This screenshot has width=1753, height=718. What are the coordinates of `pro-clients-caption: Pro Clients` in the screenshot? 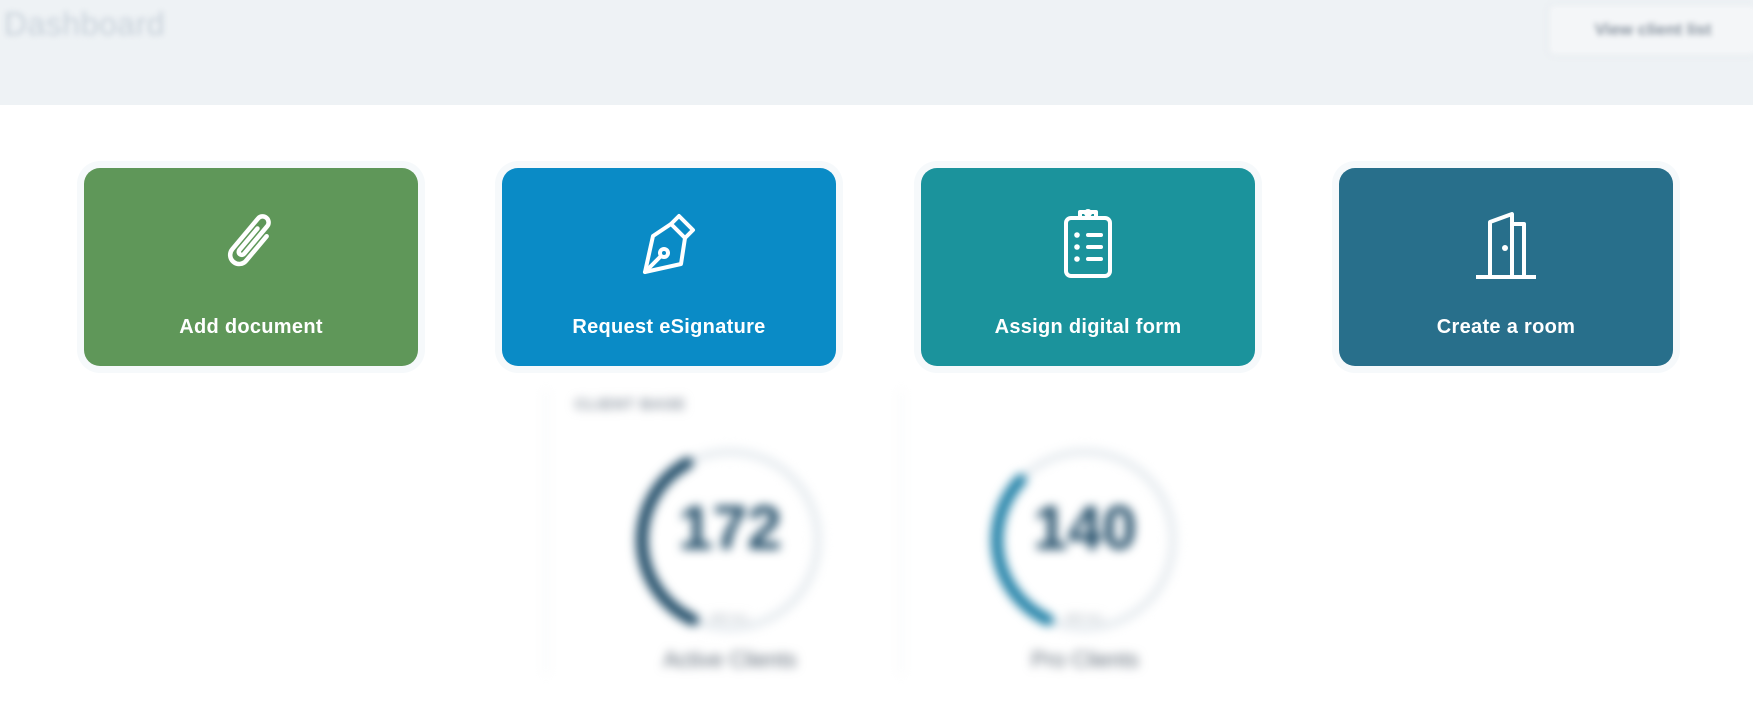 It's located at (1085, 659).